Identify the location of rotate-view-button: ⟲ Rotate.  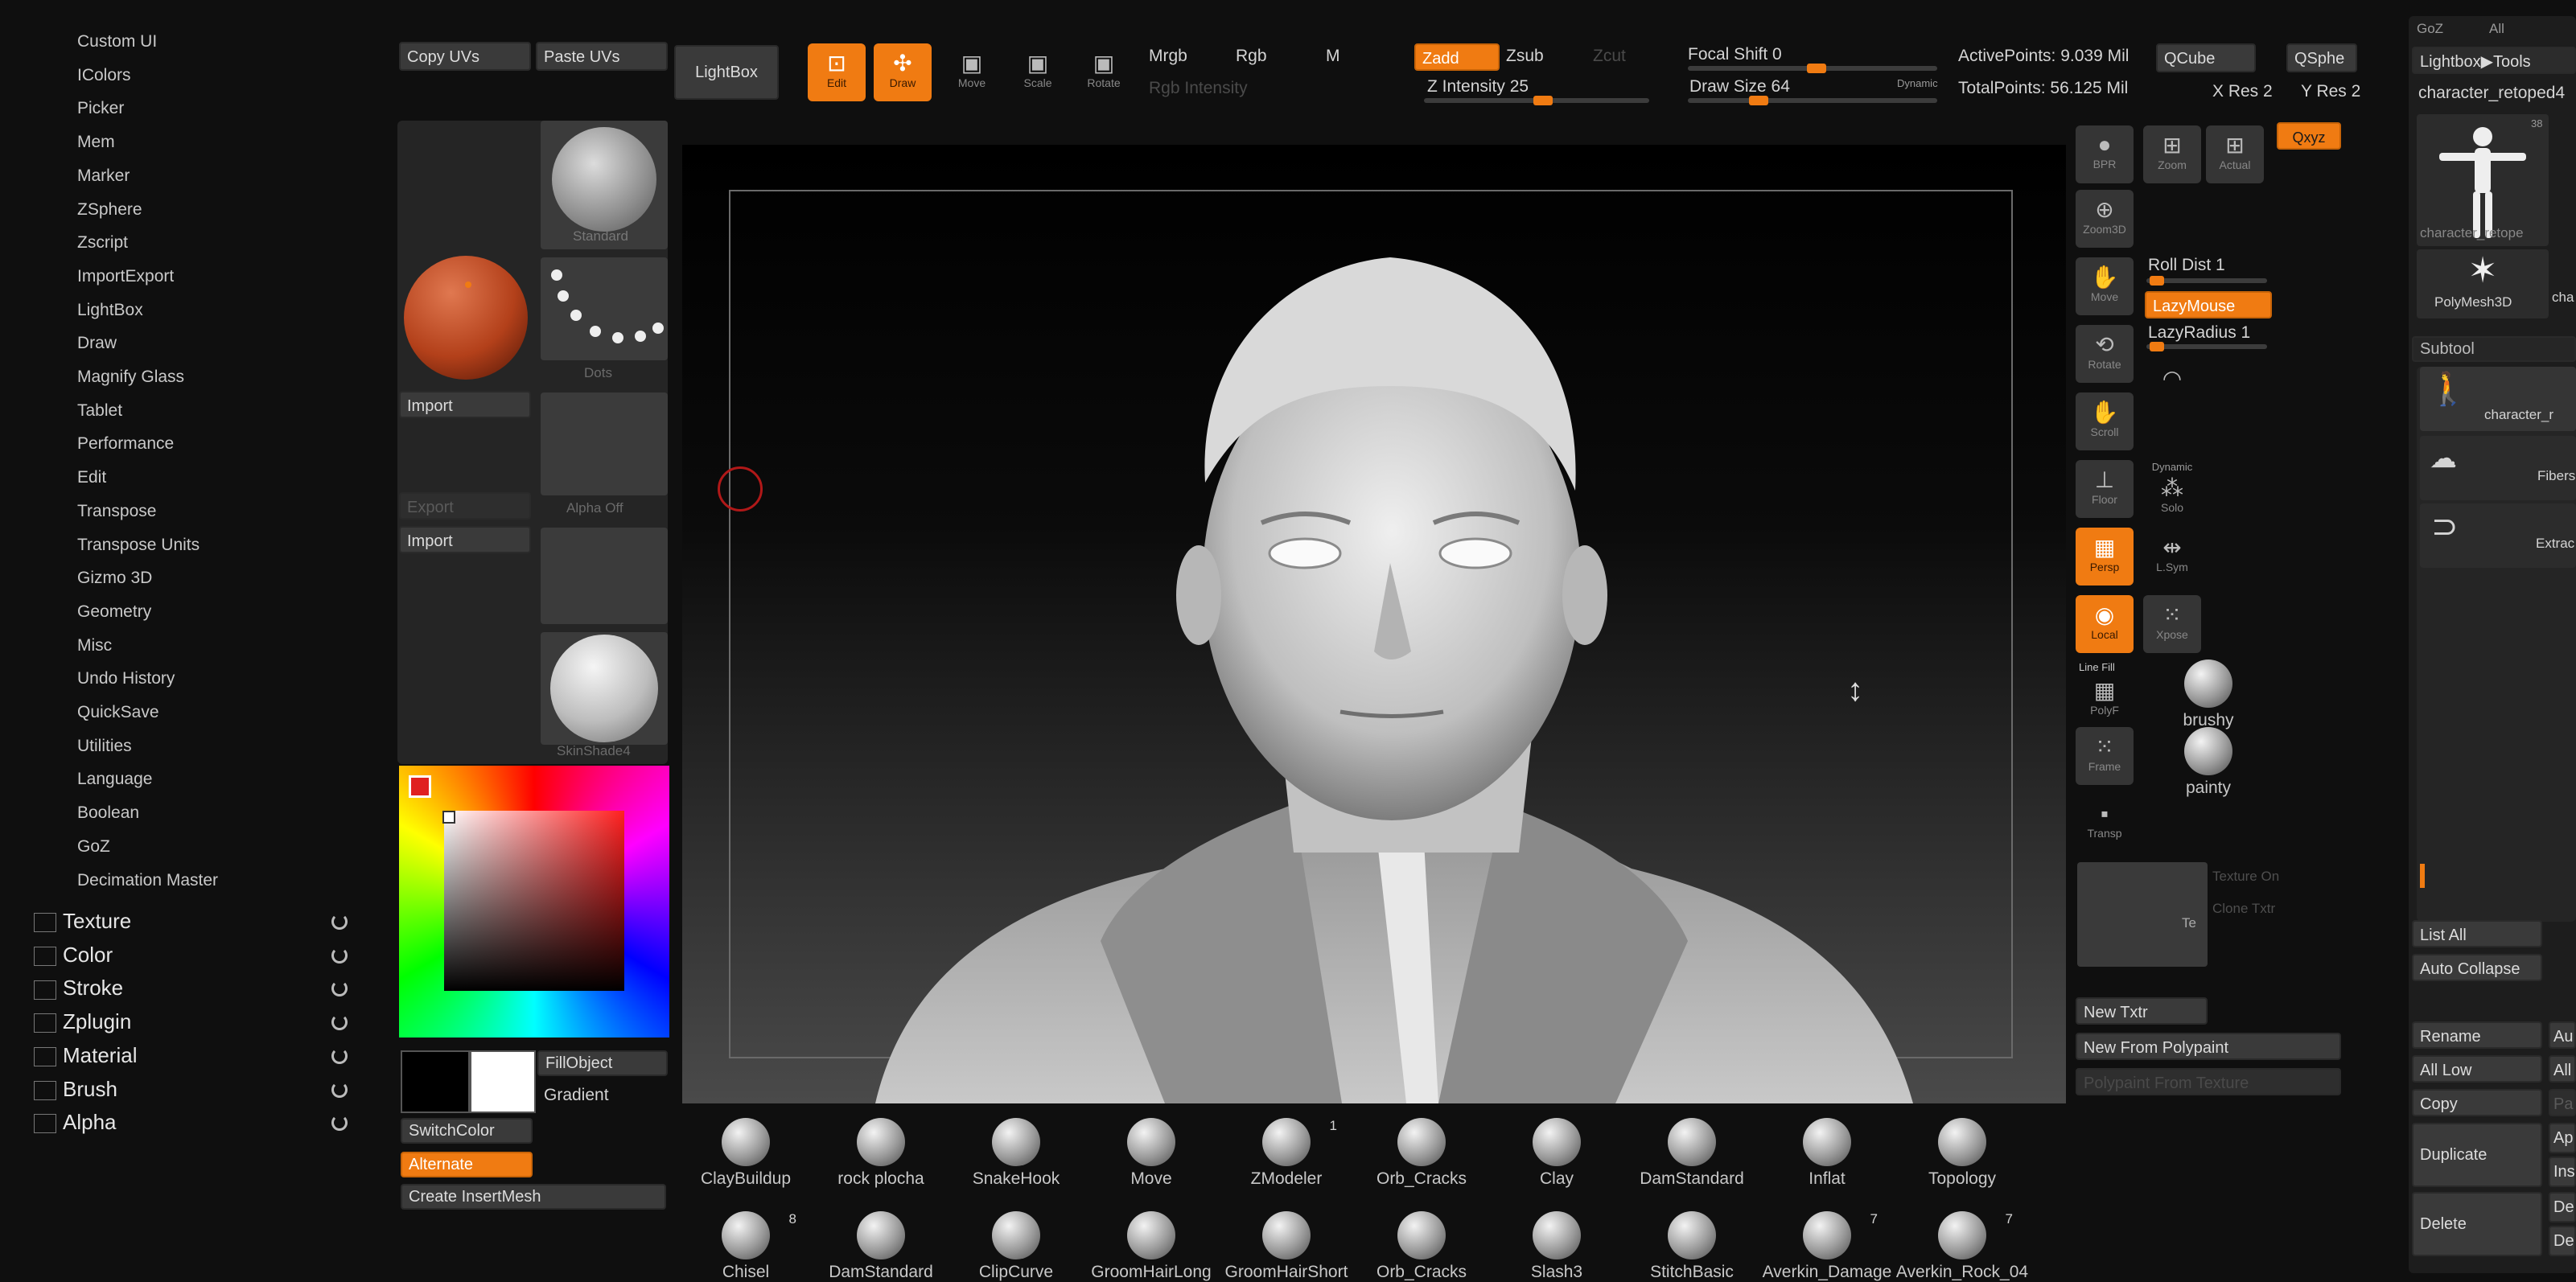
(2105, 354).